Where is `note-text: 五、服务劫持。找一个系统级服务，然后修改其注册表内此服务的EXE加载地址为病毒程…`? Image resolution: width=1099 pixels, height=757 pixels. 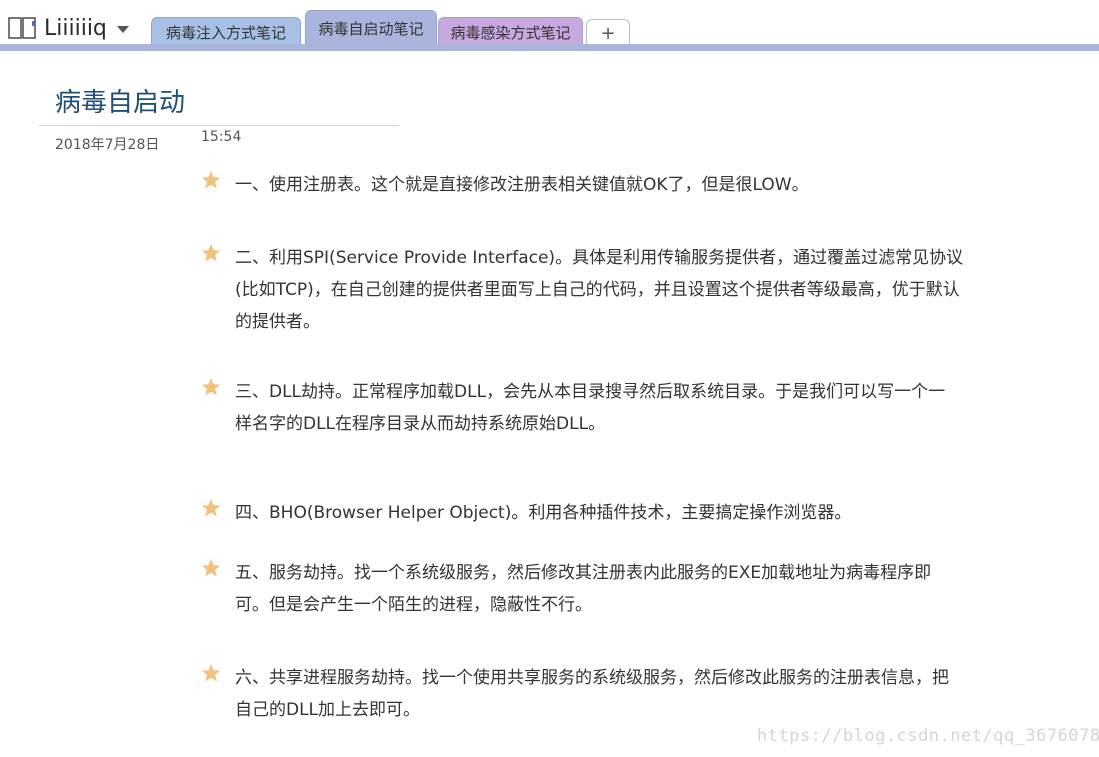 note-text: 五、服务劫持。找一个系统级服务，然后修改其注册表内此服务的EXE加载地址为病毒程… is located at coordinates (583, 589).